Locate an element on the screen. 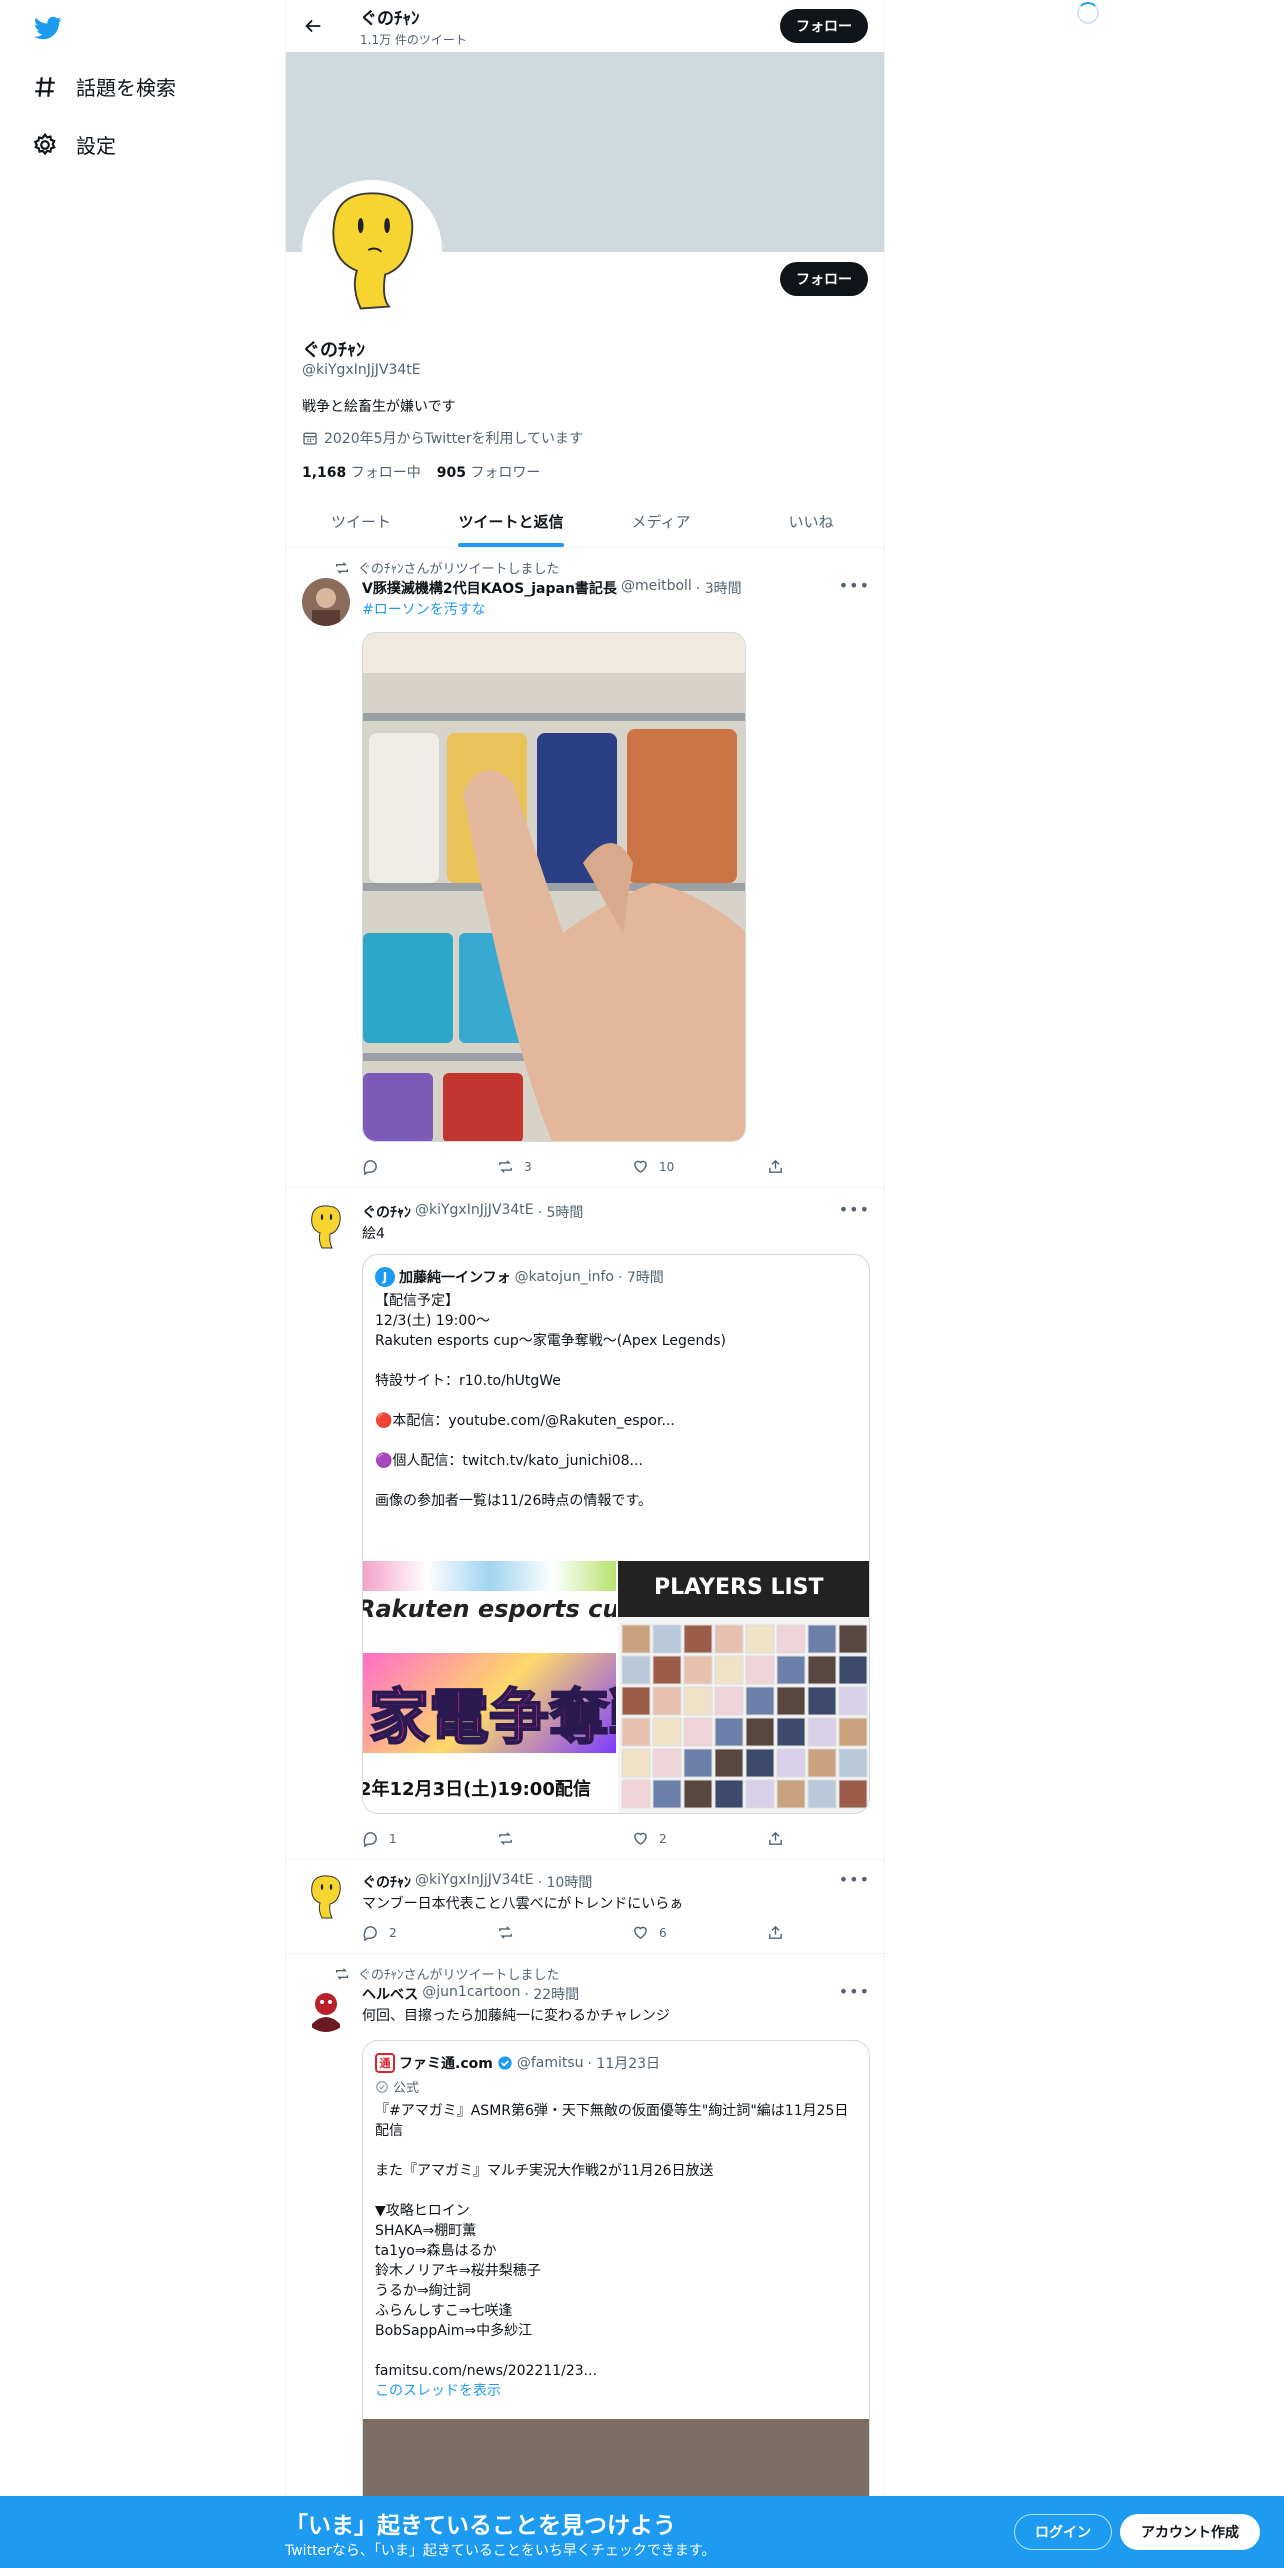 The width and height of the screenshot is (1284, 2568). quote-header: J 加藤純一インフォ @katojun_info · 7時間 is located at coordinates (519, 1277).